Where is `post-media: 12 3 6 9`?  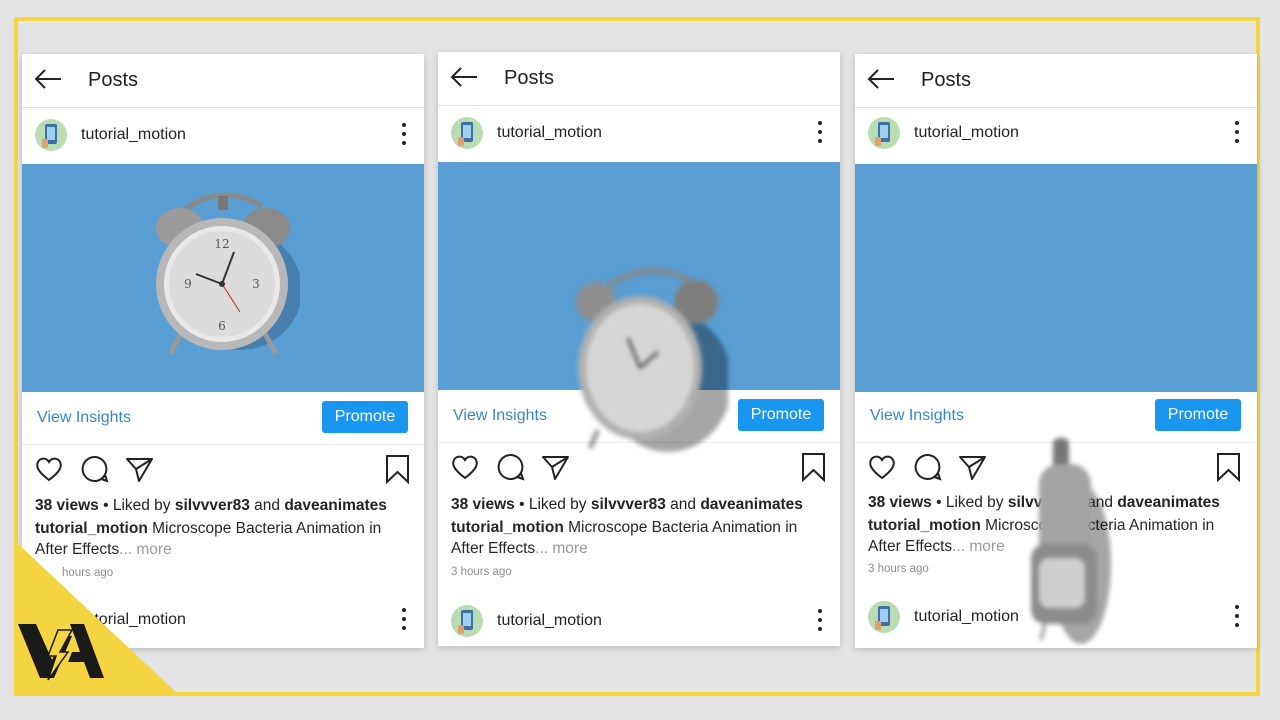
post-media: 12 3 6 9 is located at coordinates (223, 278).